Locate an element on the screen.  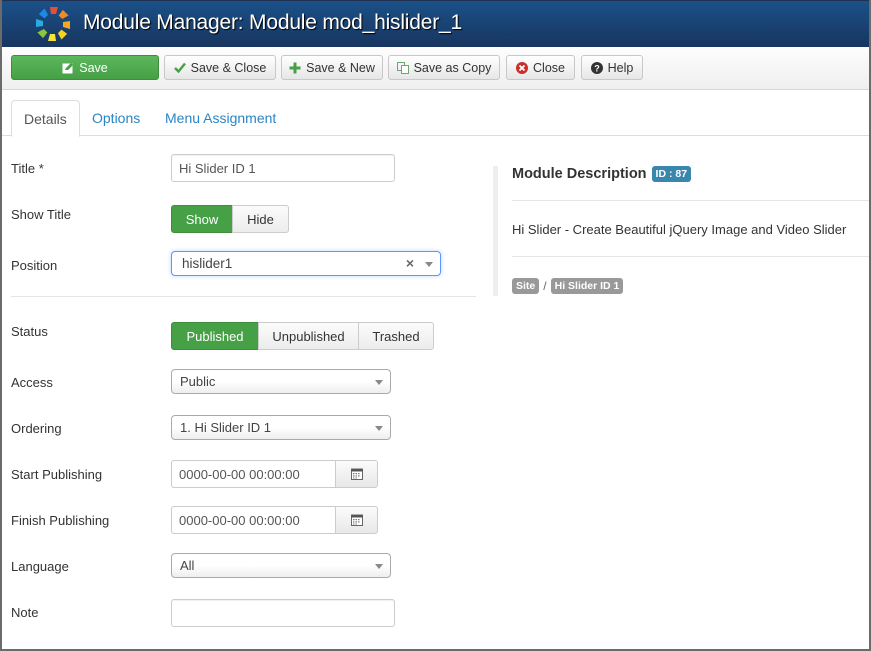
ordering-value: 1. Hi Slider ID 1 is located at coordinates (226, 427).